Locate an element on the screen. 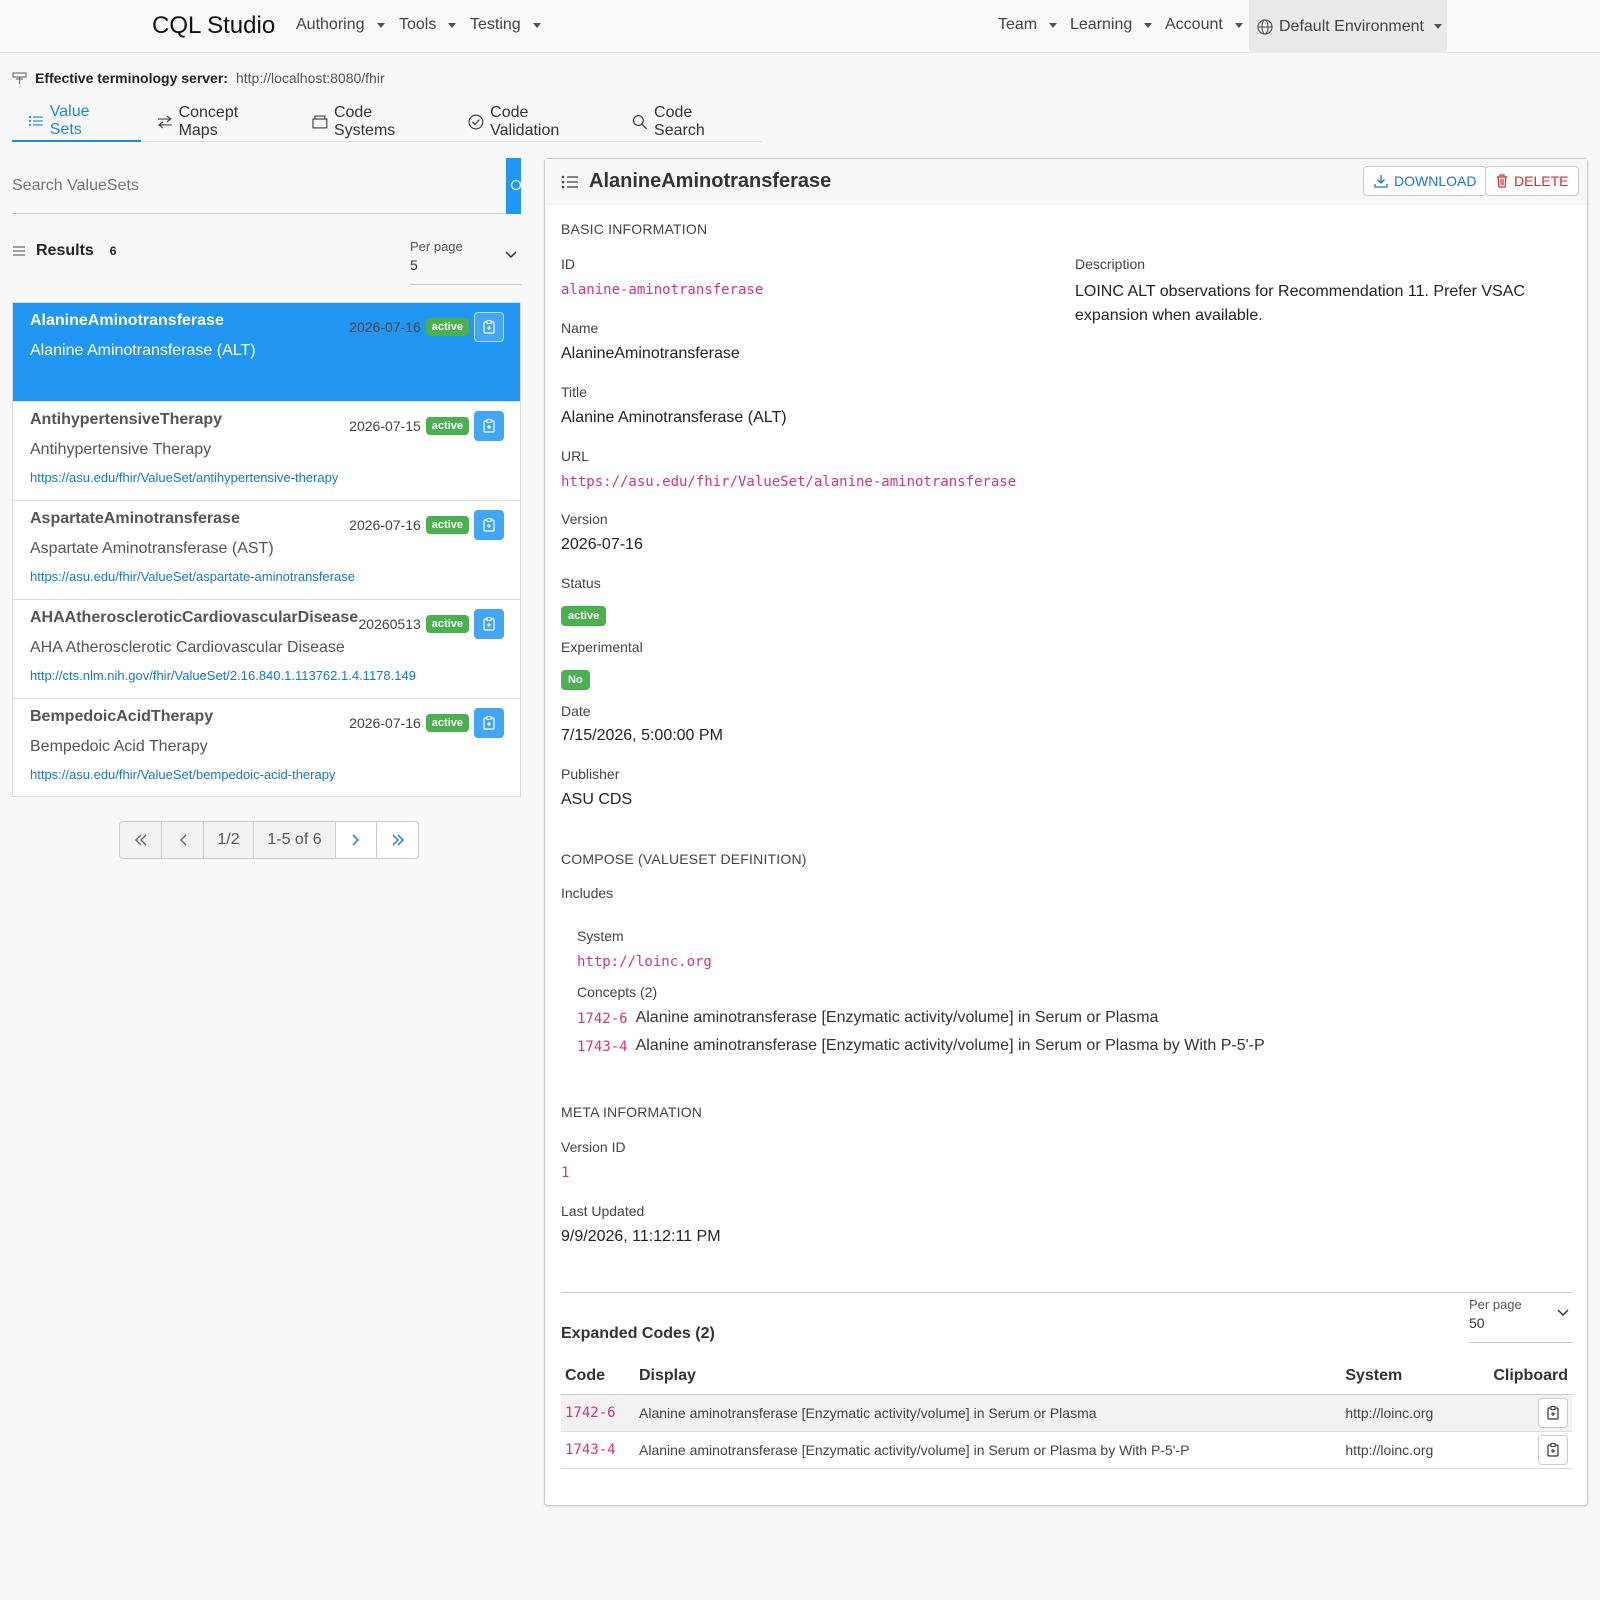 The image size is (1600, 1600). menu-lines-icon is located at coordinates (19, 251).